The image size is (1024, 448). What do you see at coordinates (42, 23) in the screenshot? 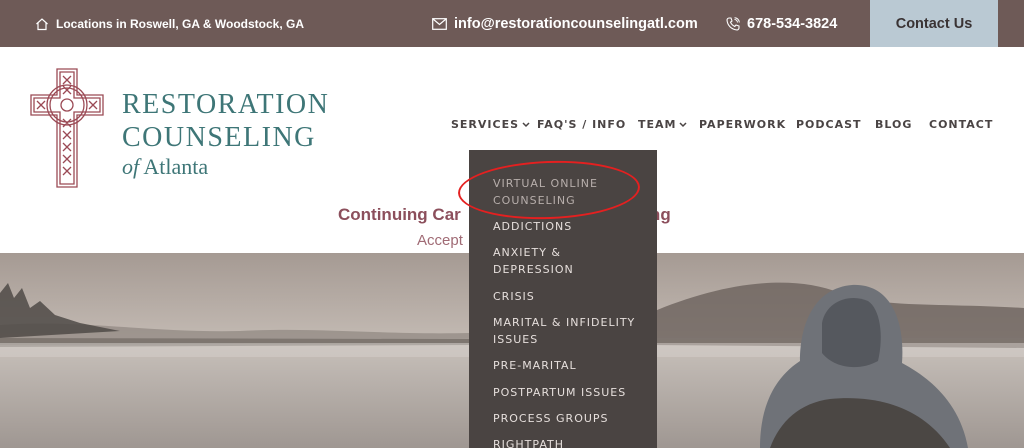
I see `home-icon` at bounding box center [42, 23].